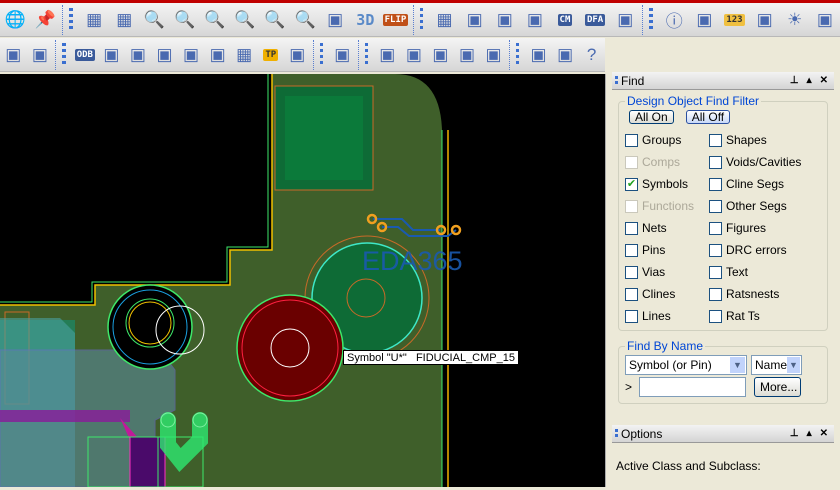  I want to click on world-view-button: ▣, so click(625, 20).